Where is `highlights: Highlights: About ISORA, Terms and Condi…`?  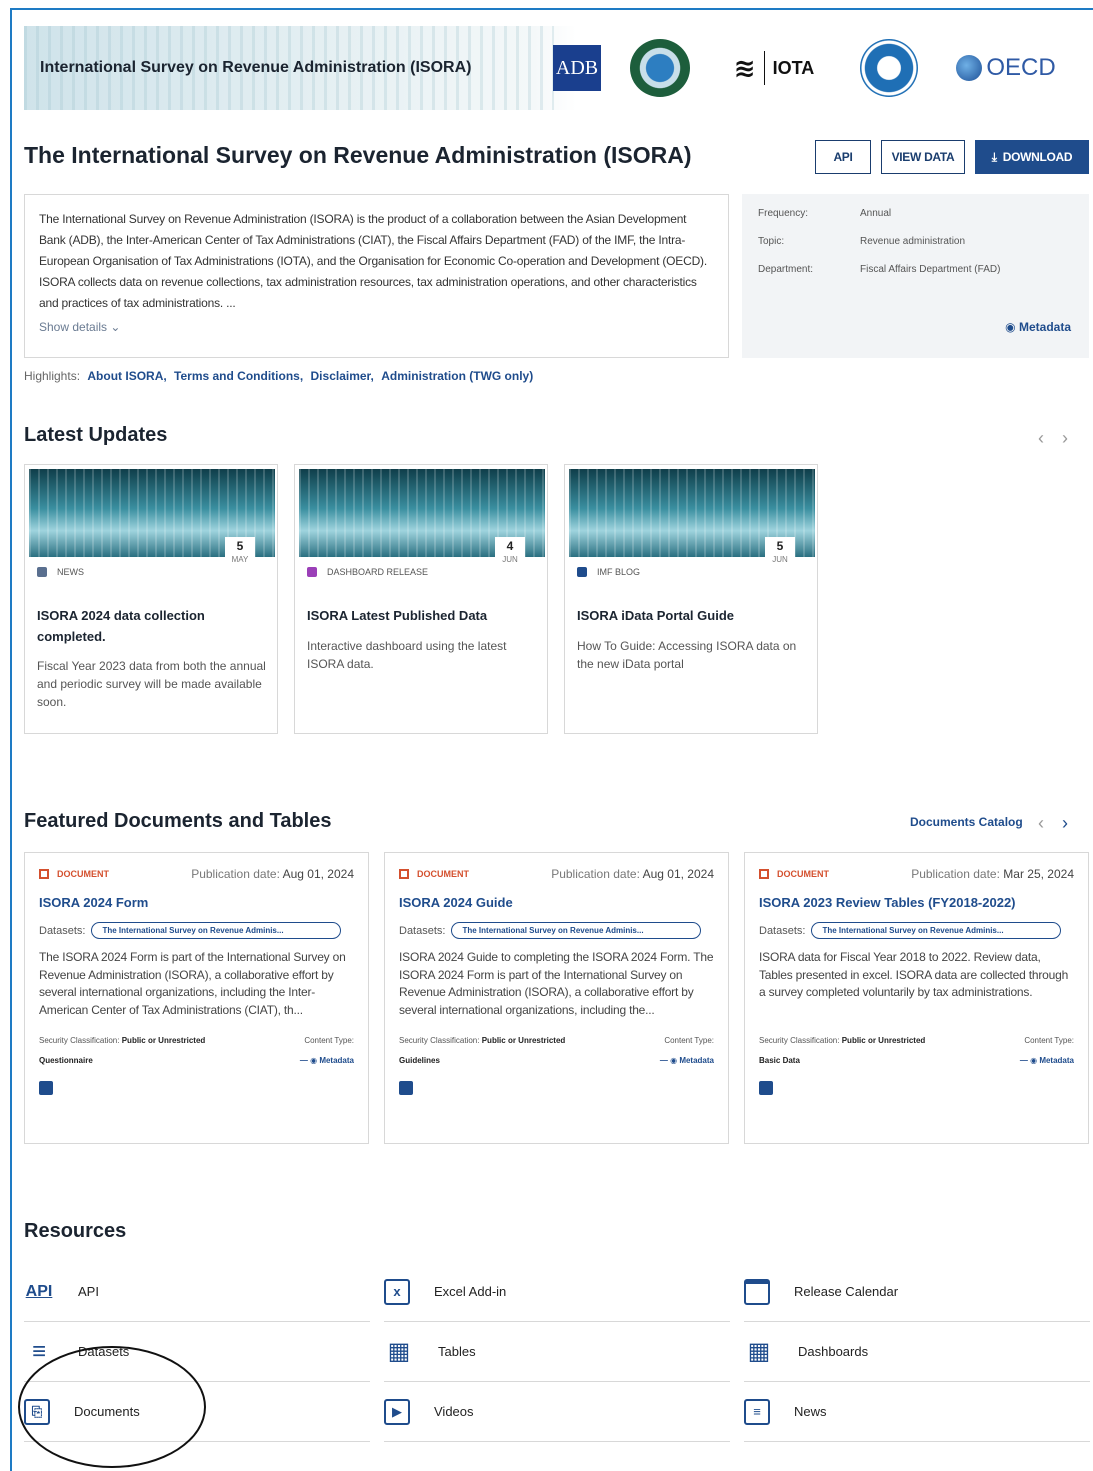
highlights: Highlights: About ISORA, Terms and Condi… is located at coordinates (278, 376).